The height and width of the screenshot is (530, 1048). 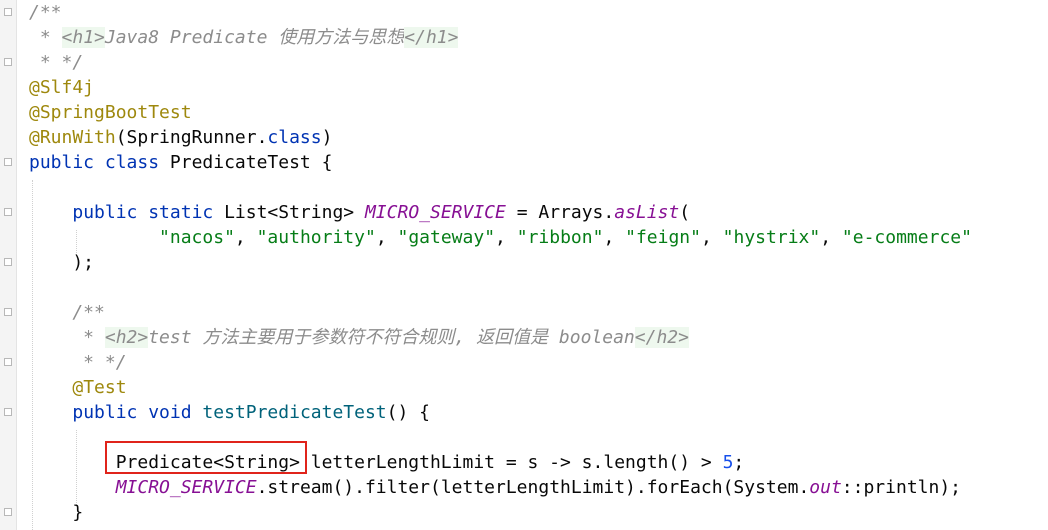 What do you see at coordinates (251, 162) in the screenshot?
I see `code-token: PredicateTest {` at bounding box center [251, 162].